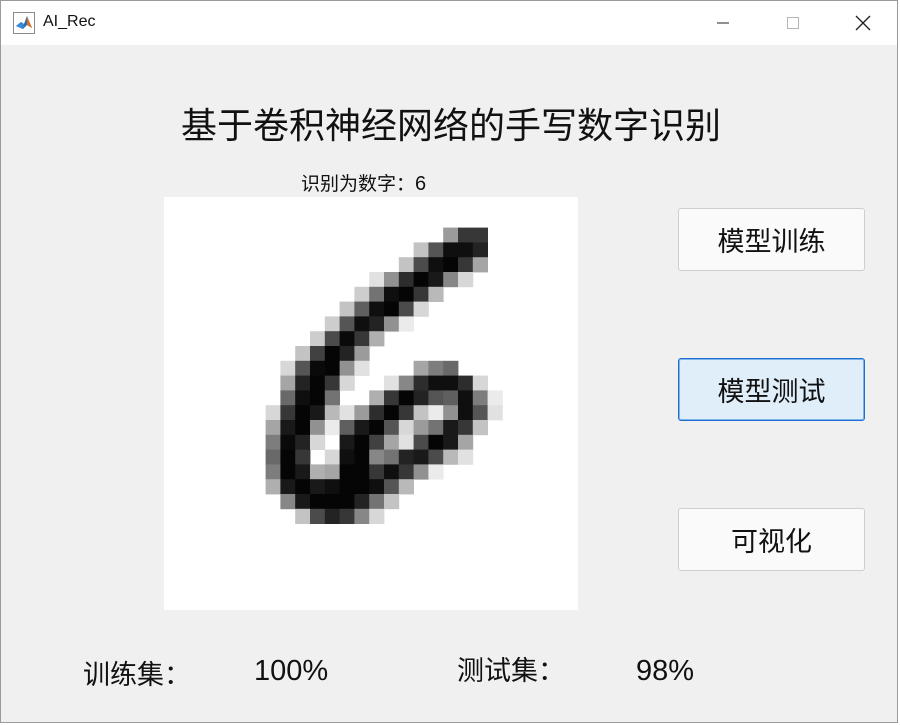  Describe the element at coordinates (449, 23) in the screenshot. I see `title-bar: AI_Rec` at that location.